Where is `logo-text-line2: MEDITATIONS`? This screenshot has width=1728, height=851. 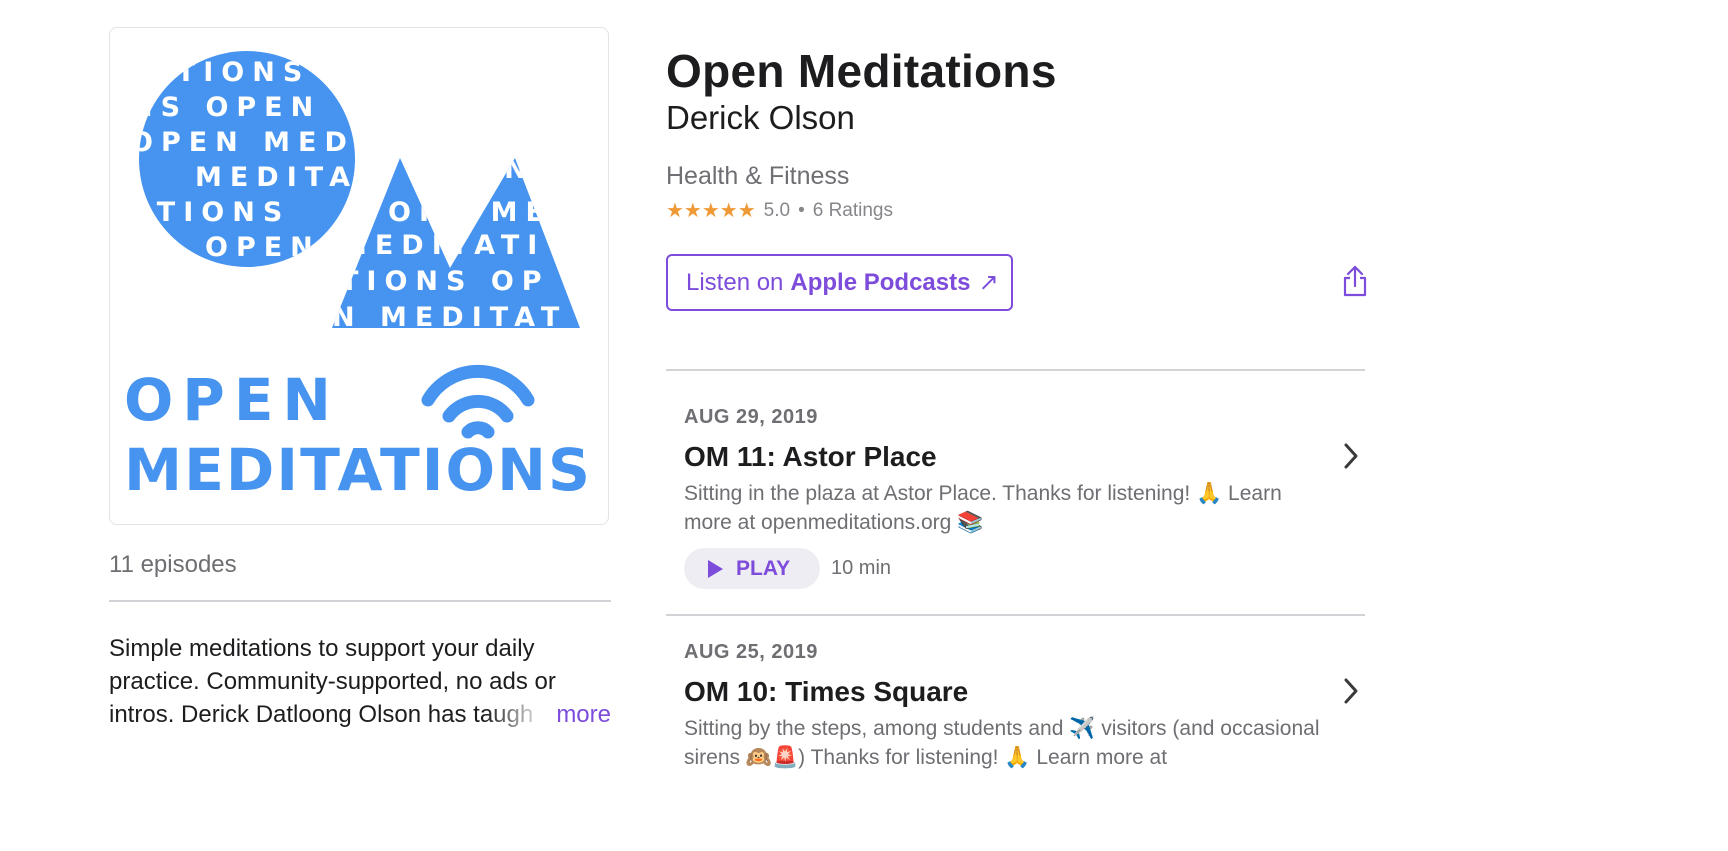
logo-text-line2: MEDITATIONS is located at coordinates (358, 470).